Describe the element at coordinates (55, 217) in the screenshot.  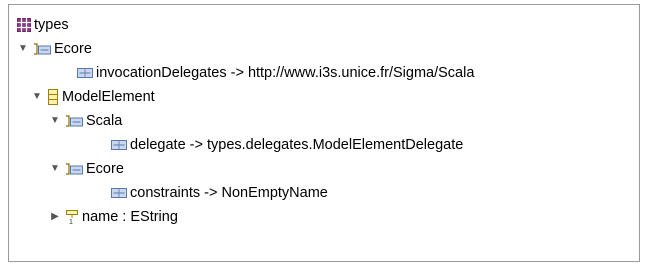
I see `expand-toggle-icon: ▶` at that location.